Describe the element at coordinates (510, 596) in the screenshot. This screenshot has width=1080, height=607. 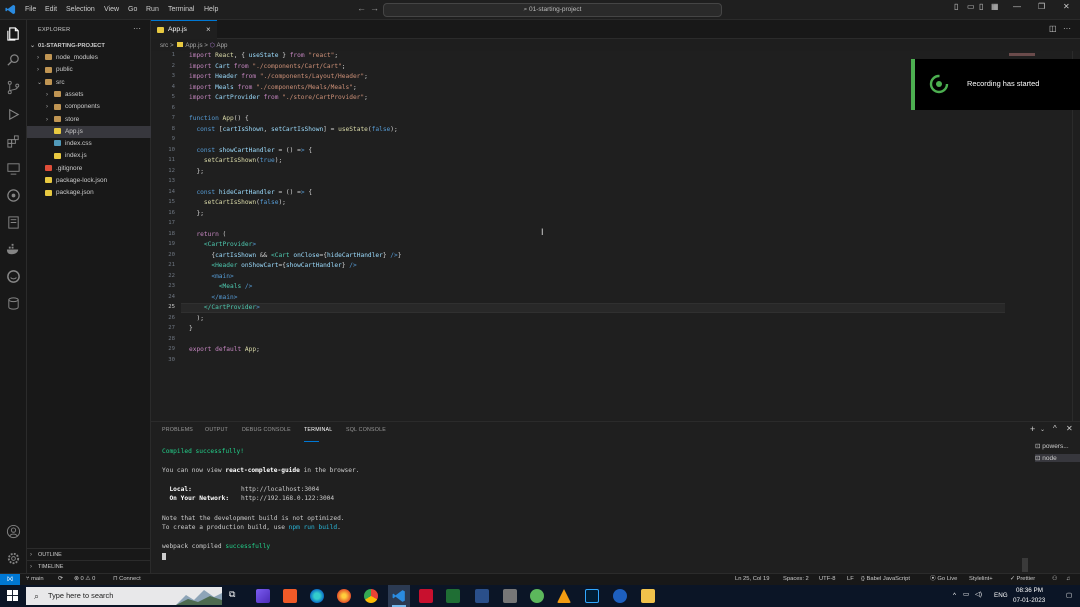
I see `storage-taskbar-icon` at that location.